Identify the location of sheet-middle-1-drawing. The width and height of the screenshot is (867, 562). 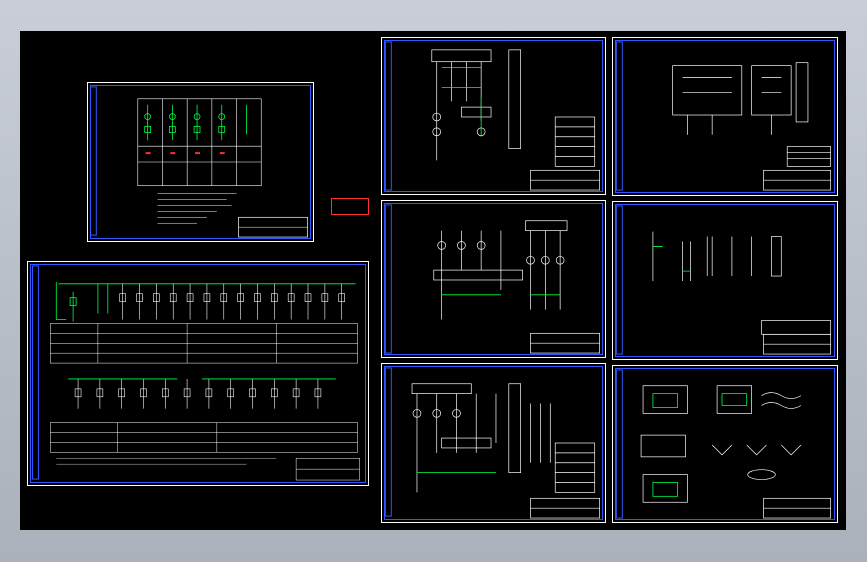
(492, 116).